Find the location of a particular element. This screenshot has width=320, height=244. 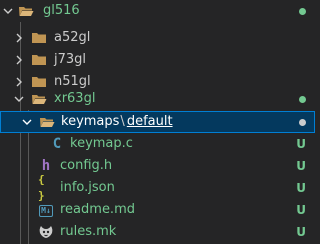

makefile-gnu-icon is located at coordinates (46, 232).